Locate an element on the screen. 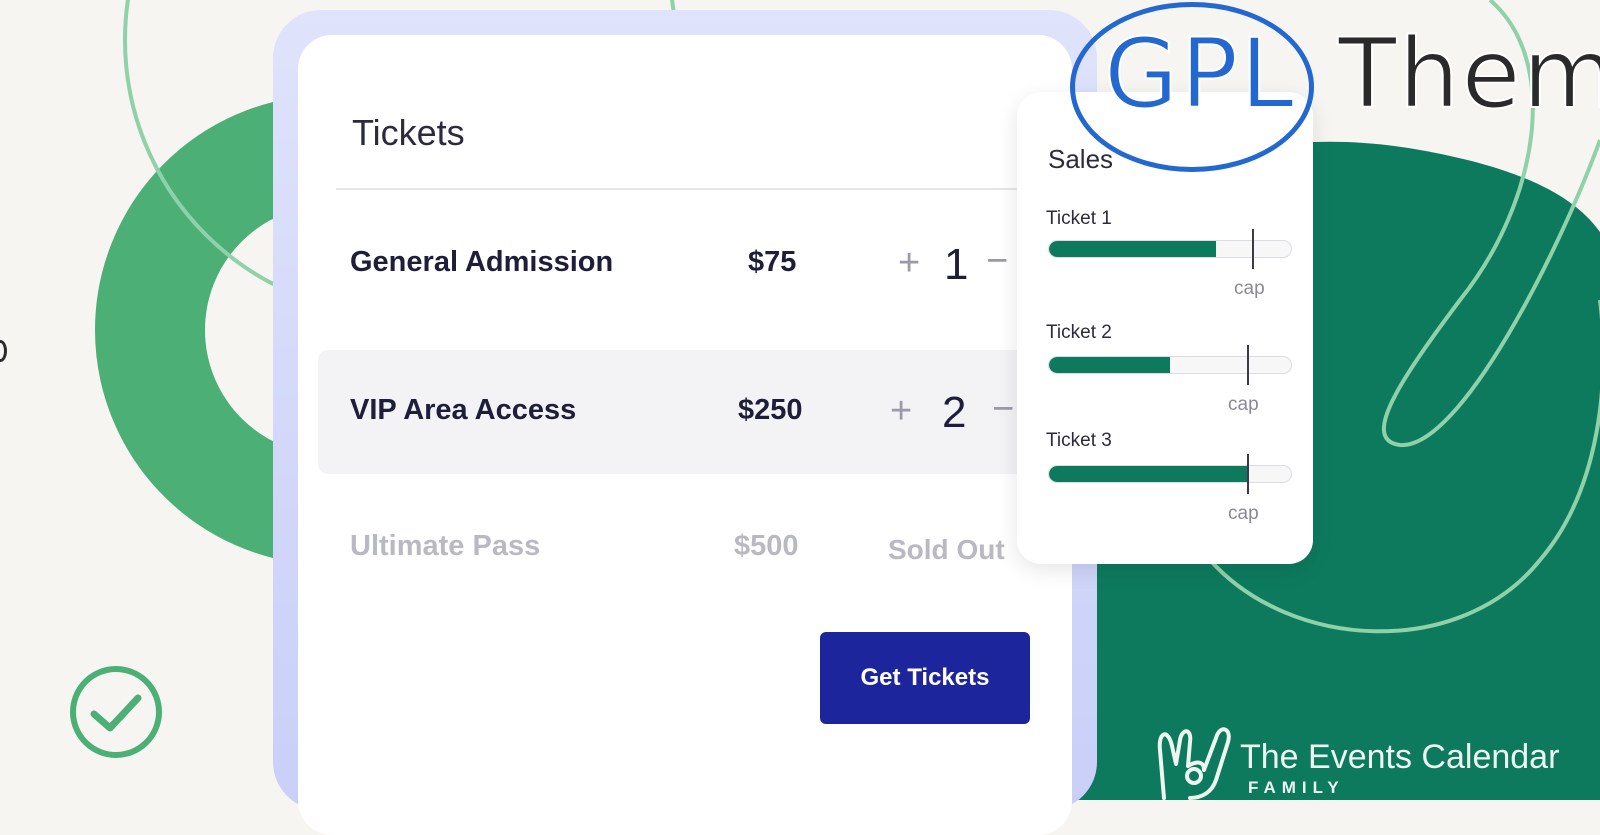  ticket-price-ultimate: $500 is located at coordinates (766, 546).